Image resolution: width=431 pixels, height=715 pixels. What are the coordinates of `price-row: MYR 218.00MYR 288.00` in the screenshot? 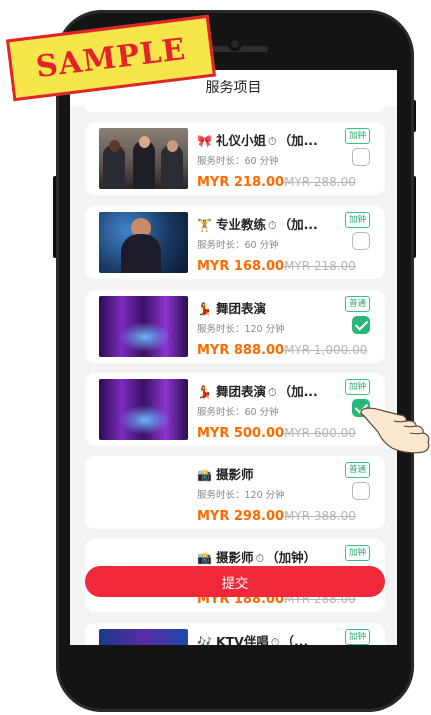 It's located at (276, 180).